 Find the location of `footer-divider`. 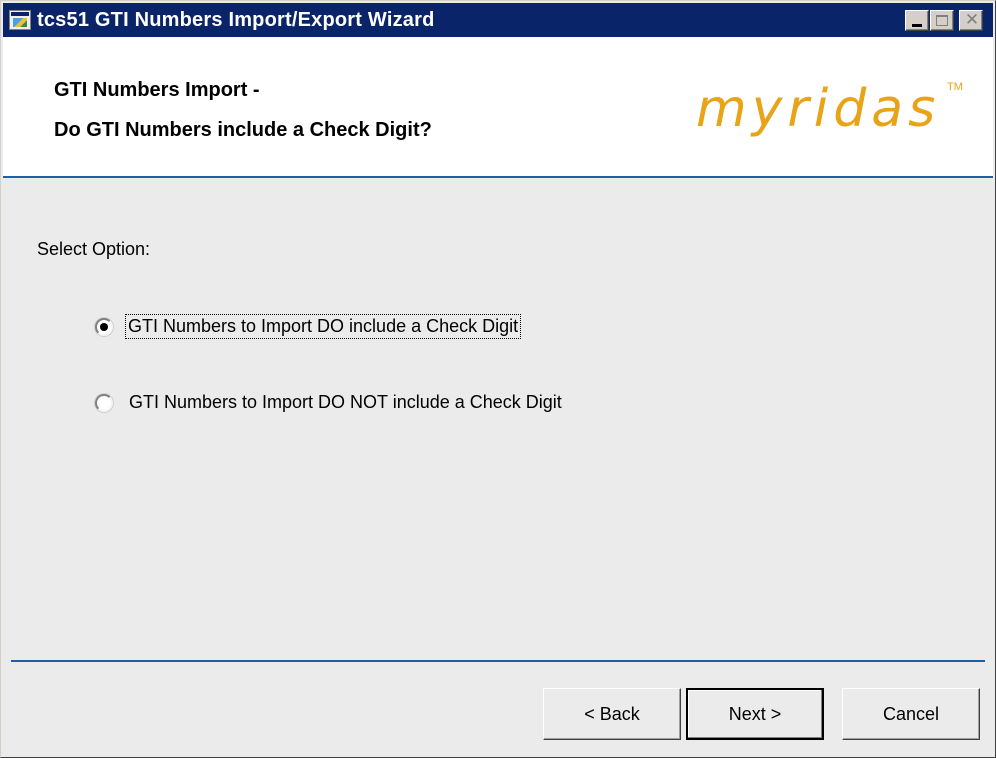

footer-divider is located at coordinates (498, 661).